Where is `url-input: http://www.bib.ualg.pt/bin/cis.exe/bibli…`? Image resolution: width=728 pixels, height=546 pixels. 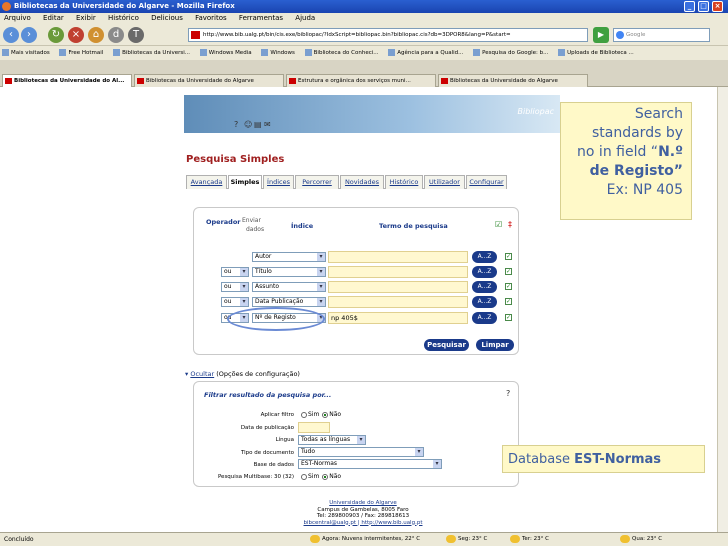 url-input: http://www.bib.ualg.pt/bin/cis.exe/bibli… is located at coordinates (388, 35).